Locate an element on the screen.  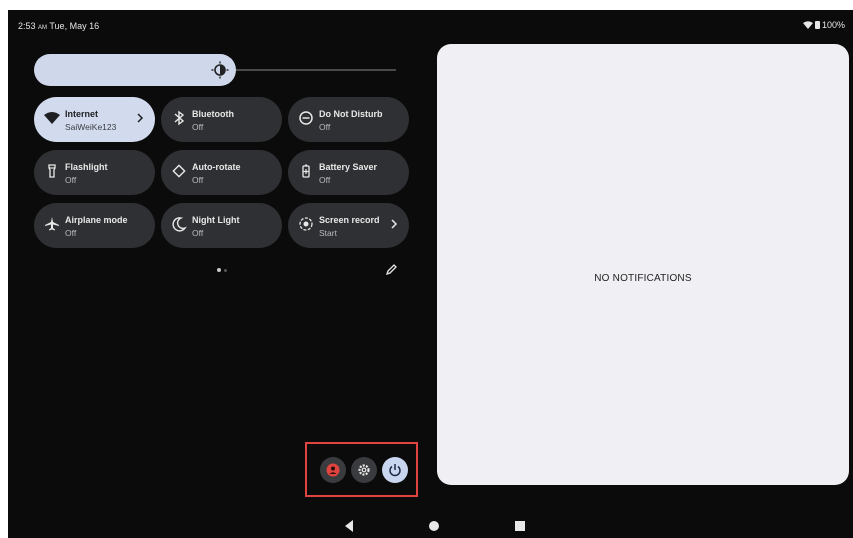
battery-saver-icon is located at coordinates (306, 171).